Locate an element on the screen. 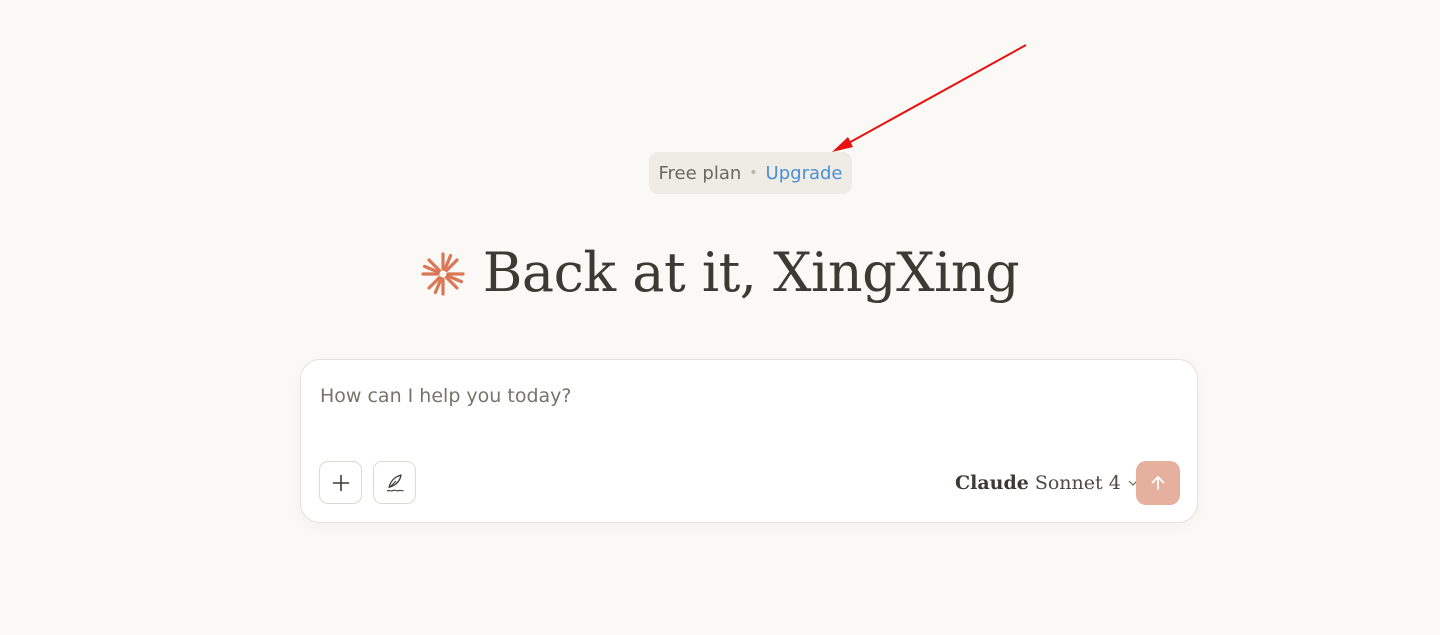 The image size is (1440, 635). add-button is located at coordinates (340, 482).